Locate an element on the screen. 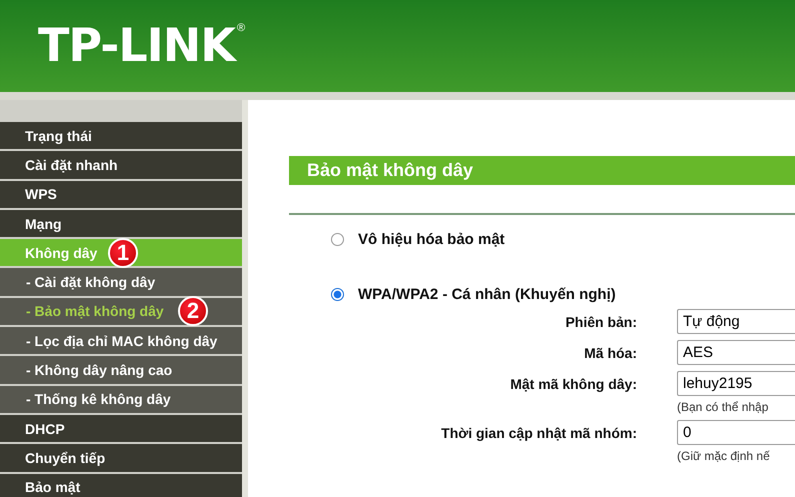 Image resolution: width=795 pixels, height=497 pixels. sidebar-item: Chuyển tiếp is located at coordinates (121, 458).